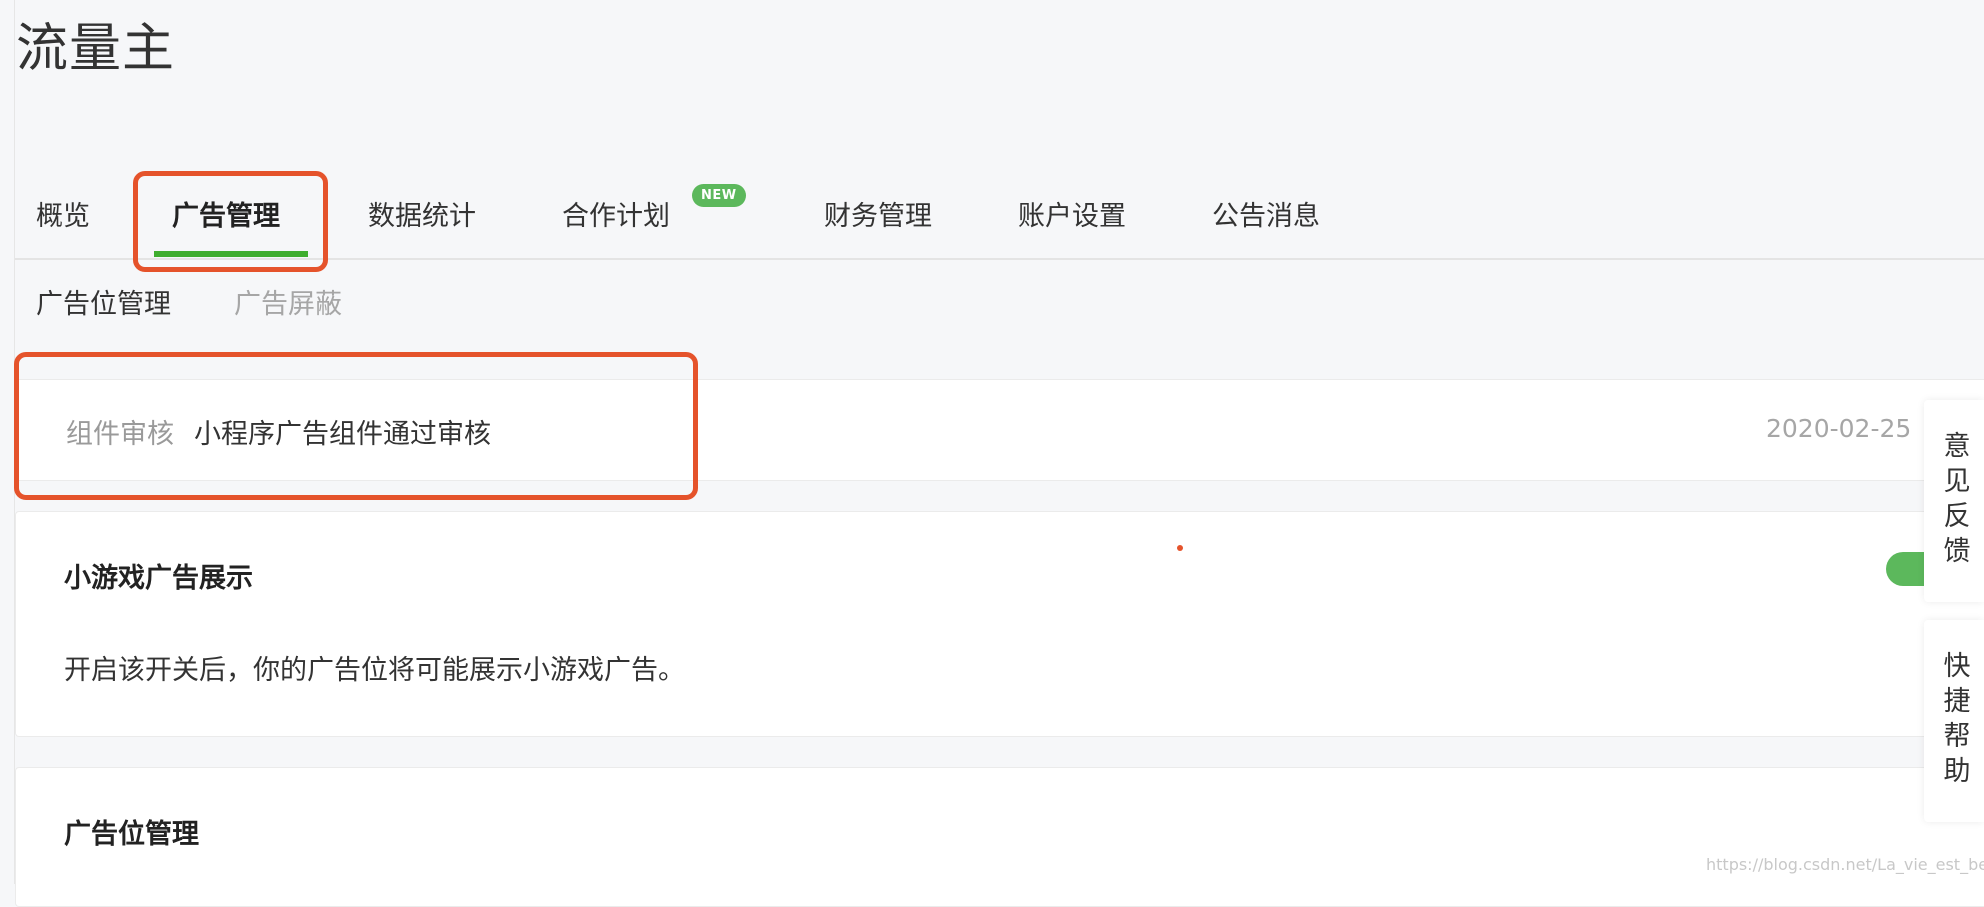 This screenshot has width=1984, height=907. What do you see at coordinates (719, 195) in the screenshot?
I see `new-badge: NEW` at bounding box center [719, 195].